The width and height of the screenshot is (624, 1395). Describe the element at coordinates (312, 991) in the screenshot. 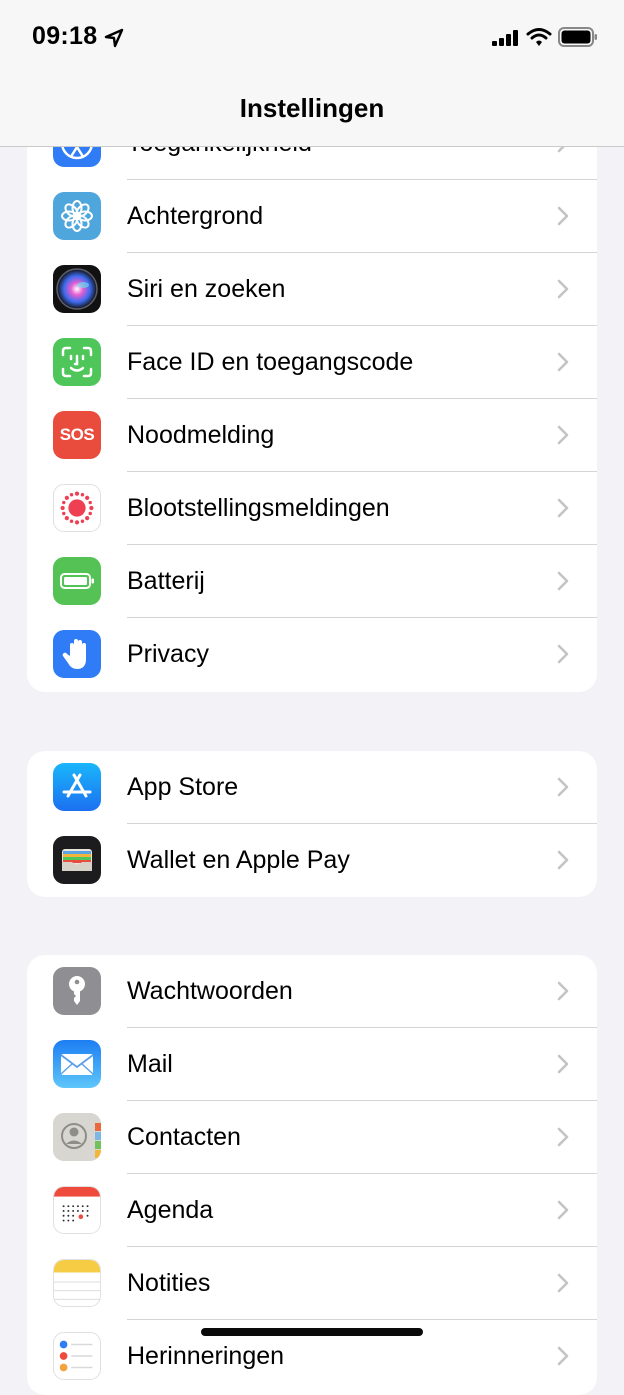

I see `settings-row-passwords: Wachtwoorden` at that location.